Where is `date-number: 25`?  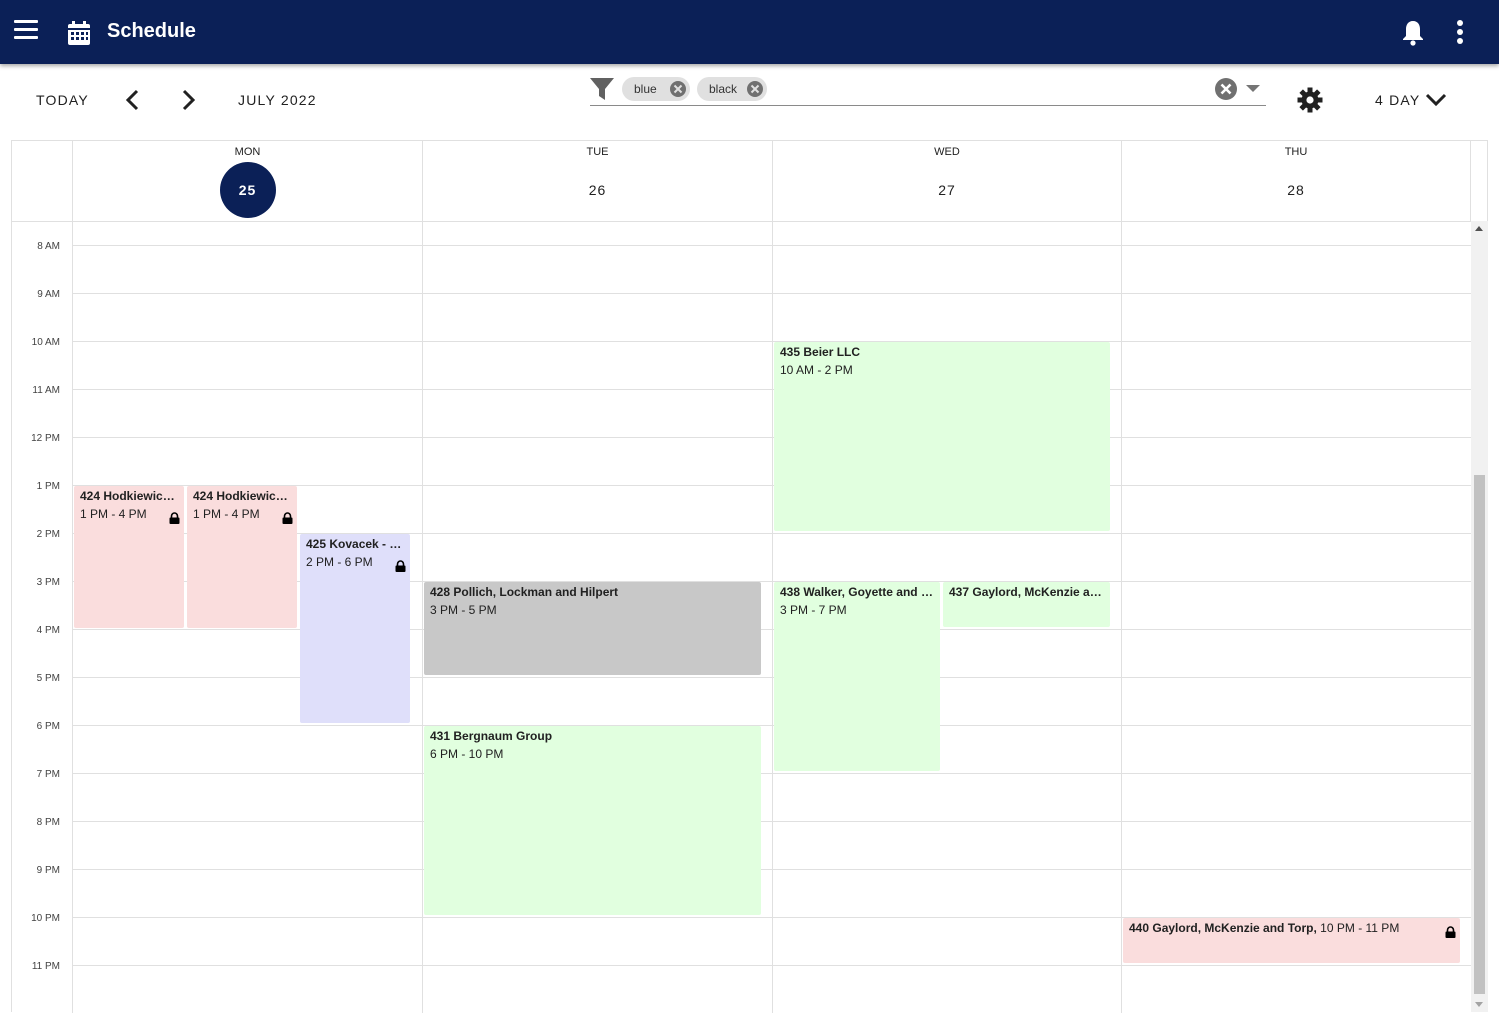 date-number: 25 is located at coordinates (247, 190).